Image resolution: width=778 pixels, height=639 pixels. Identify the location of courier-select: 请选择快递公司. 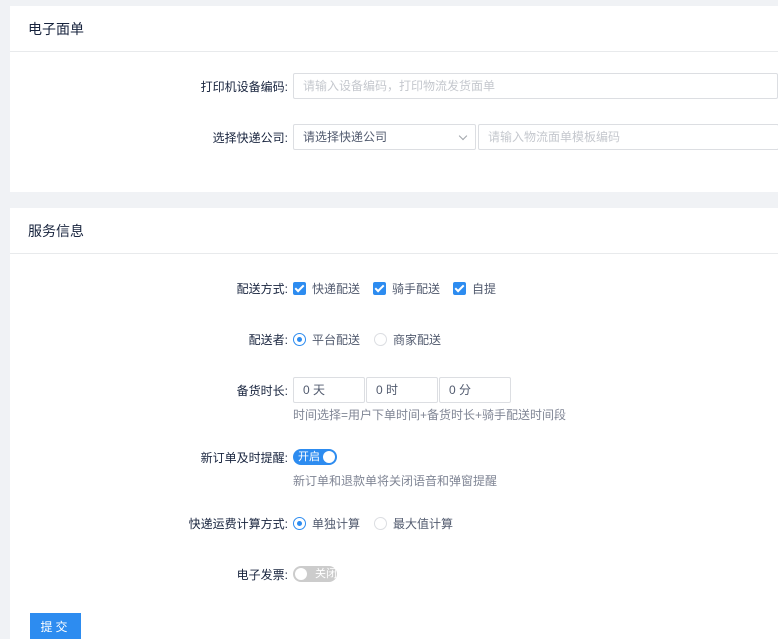
(384, 137).